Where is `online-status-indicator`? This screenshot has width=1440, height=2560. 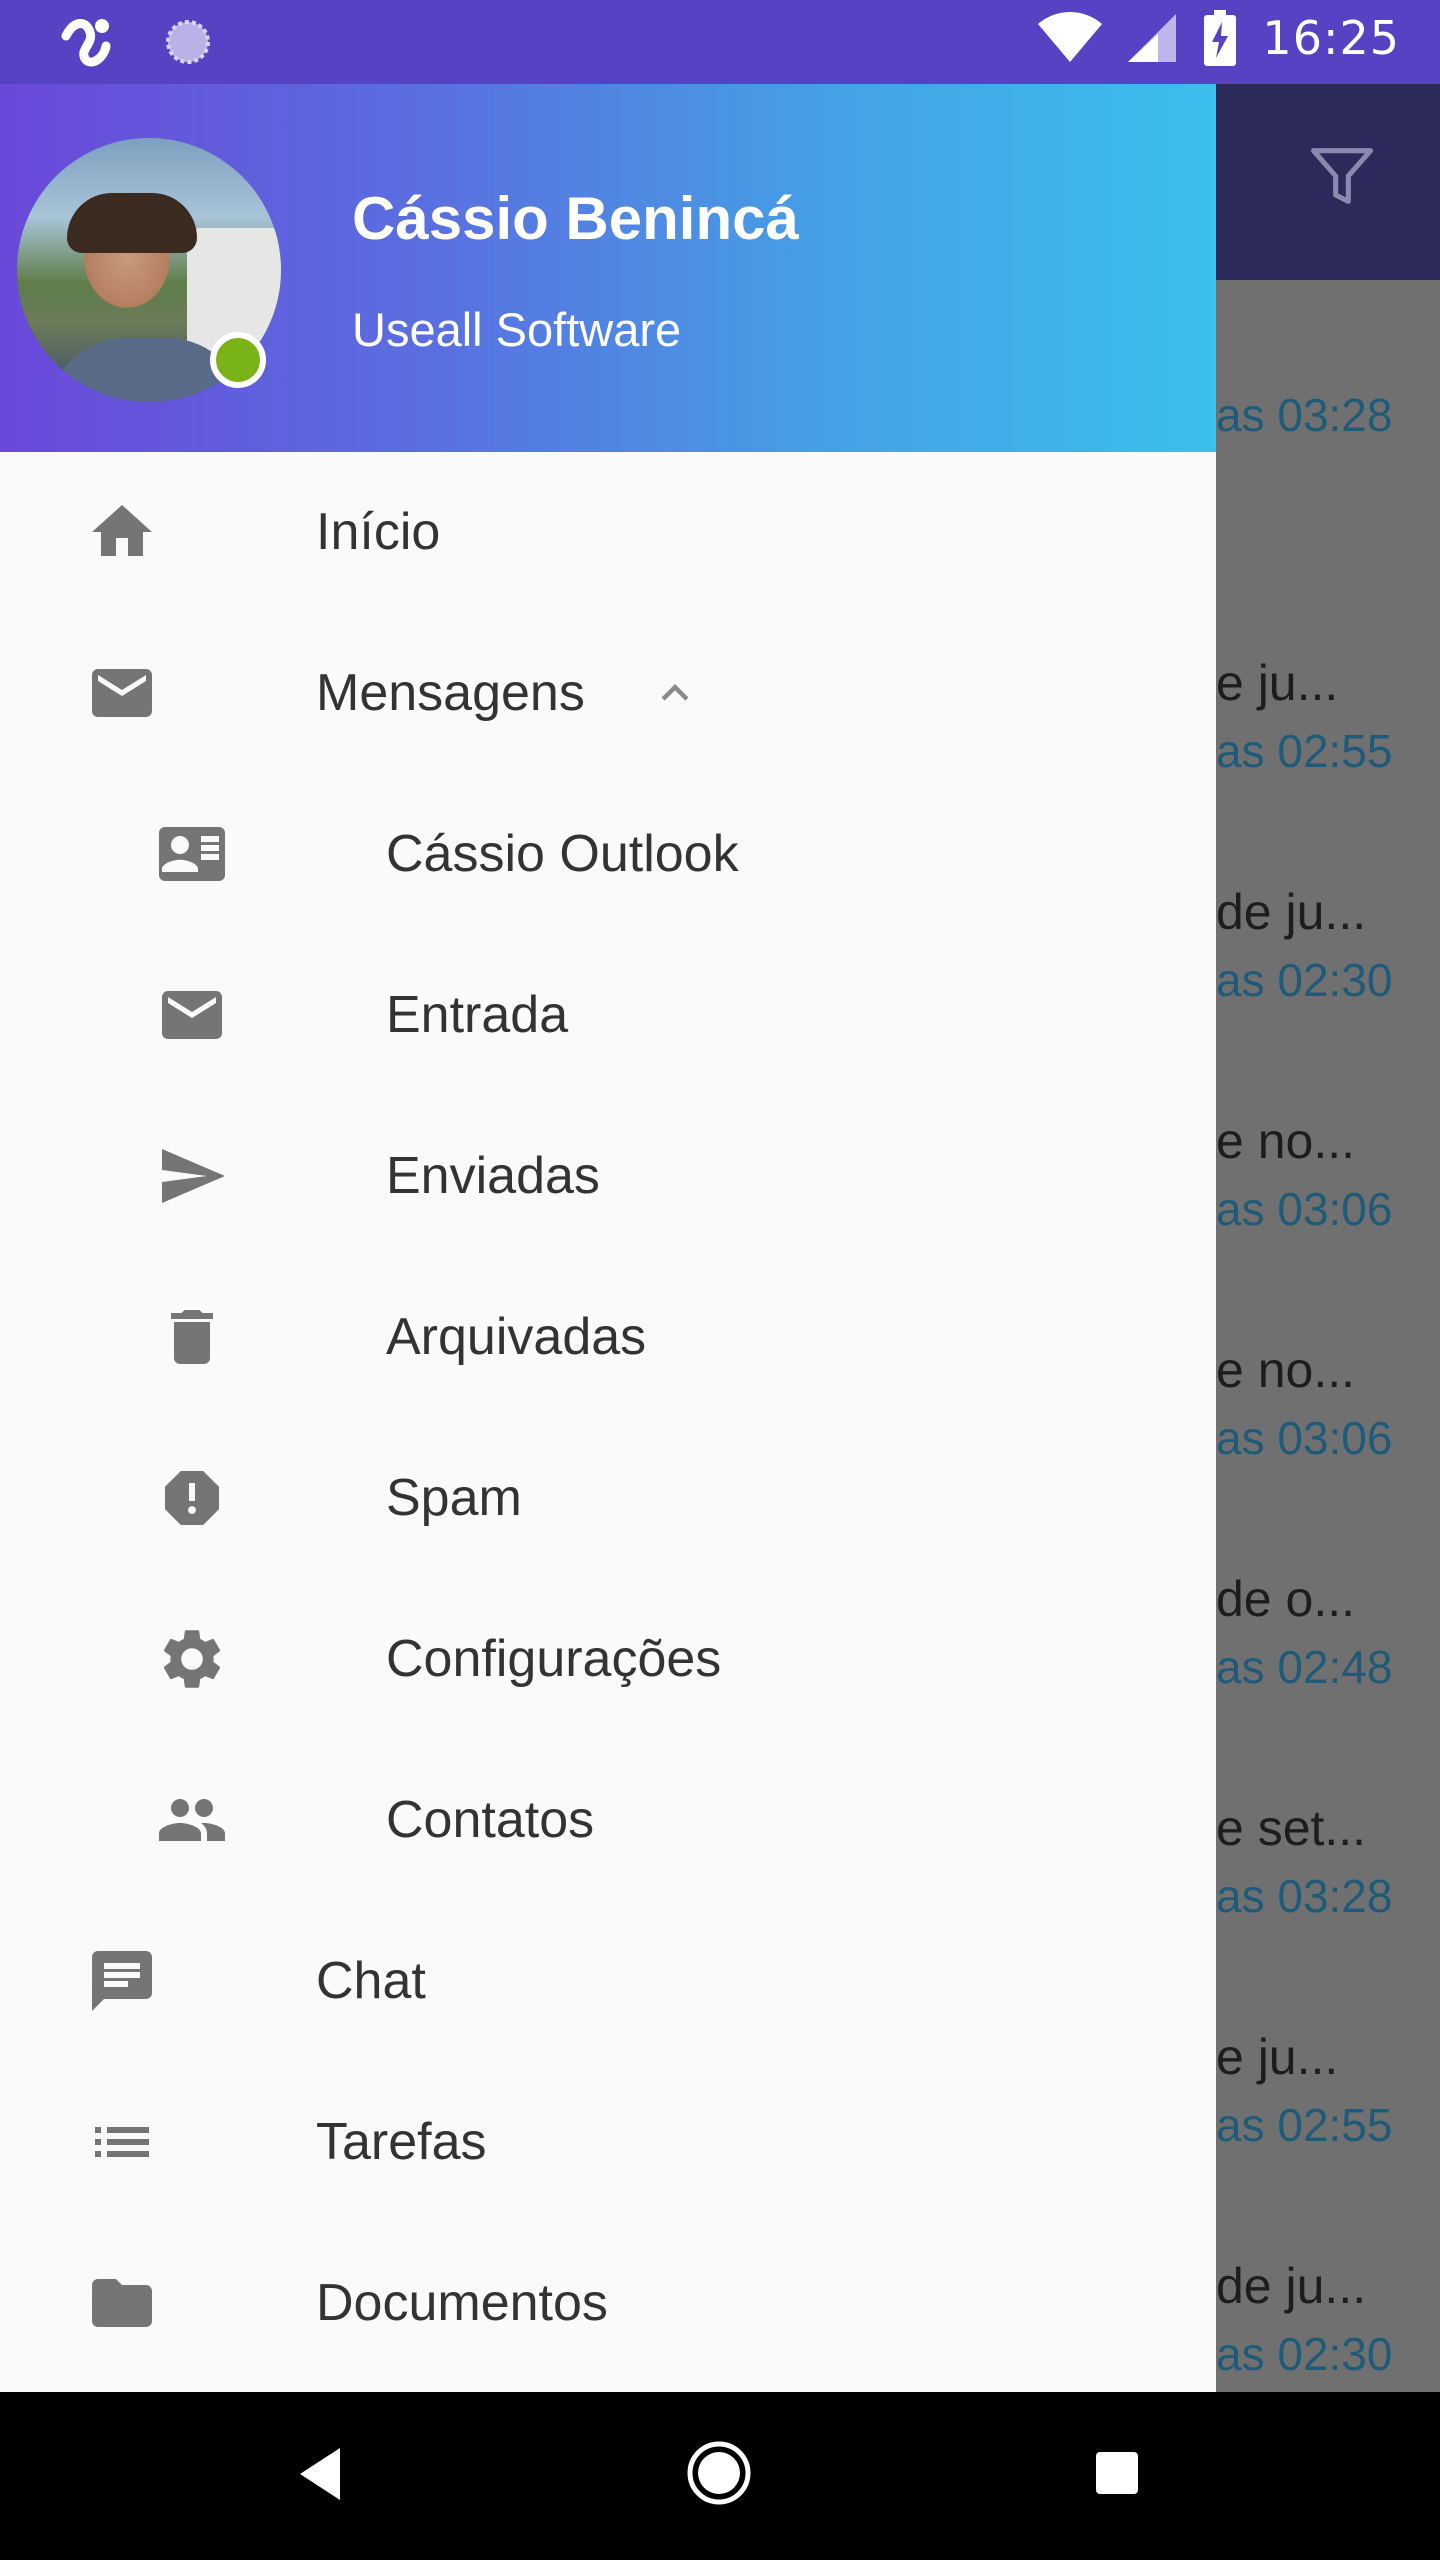 online-status-indicator is located at coordinates (238, 360).